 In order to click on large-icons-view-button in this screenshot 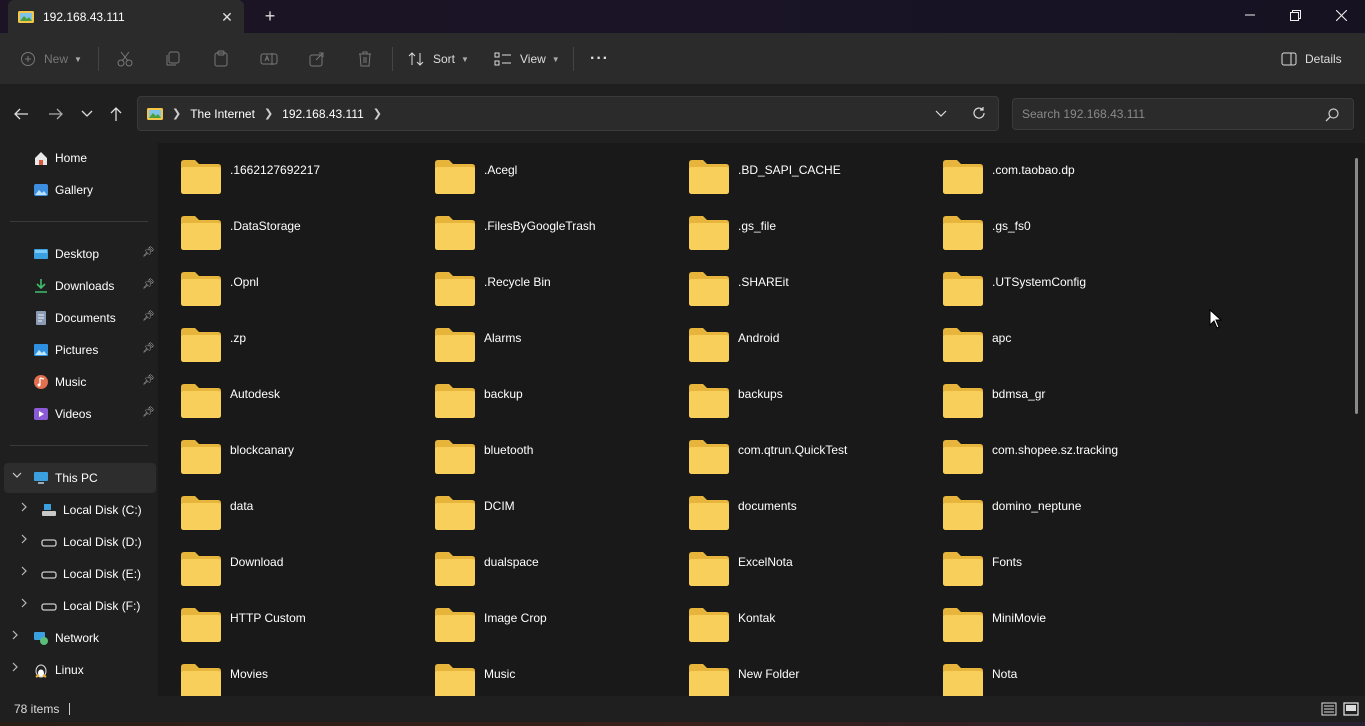, I will do `click(1351, 709)`.